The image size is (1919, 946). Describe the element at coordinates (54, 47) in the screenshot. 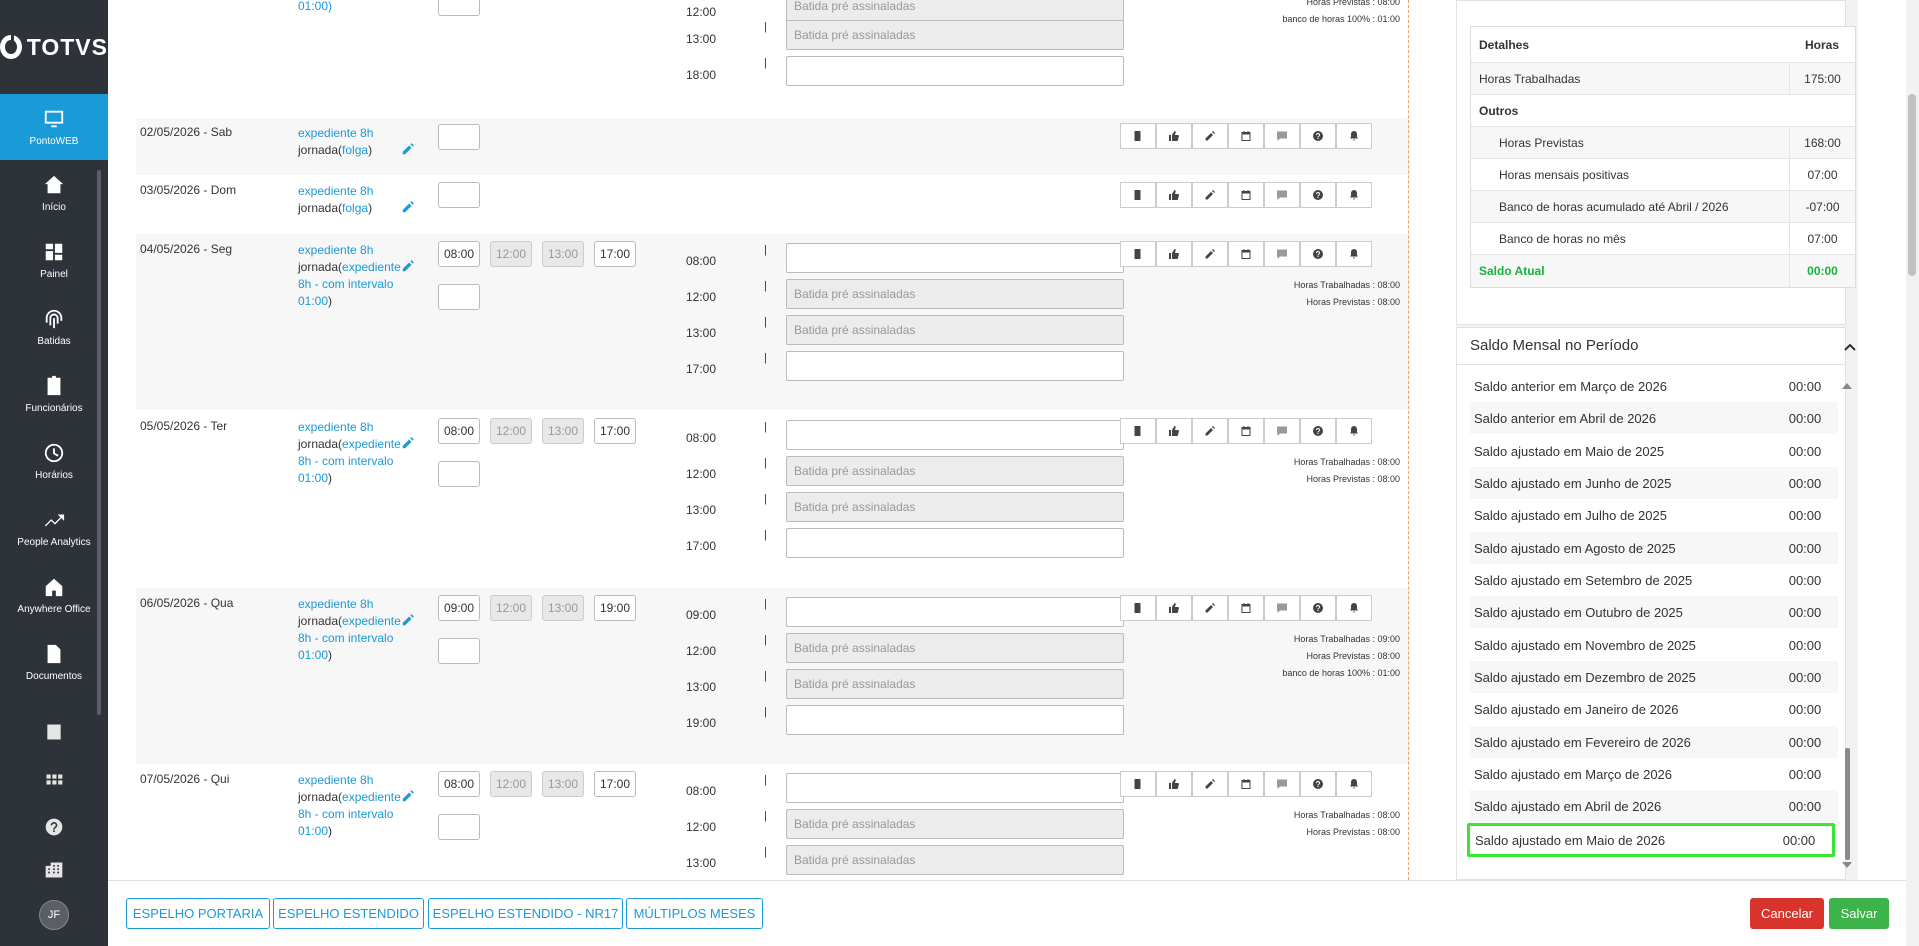

I see `totvs-logo: TOTVS` at that location.